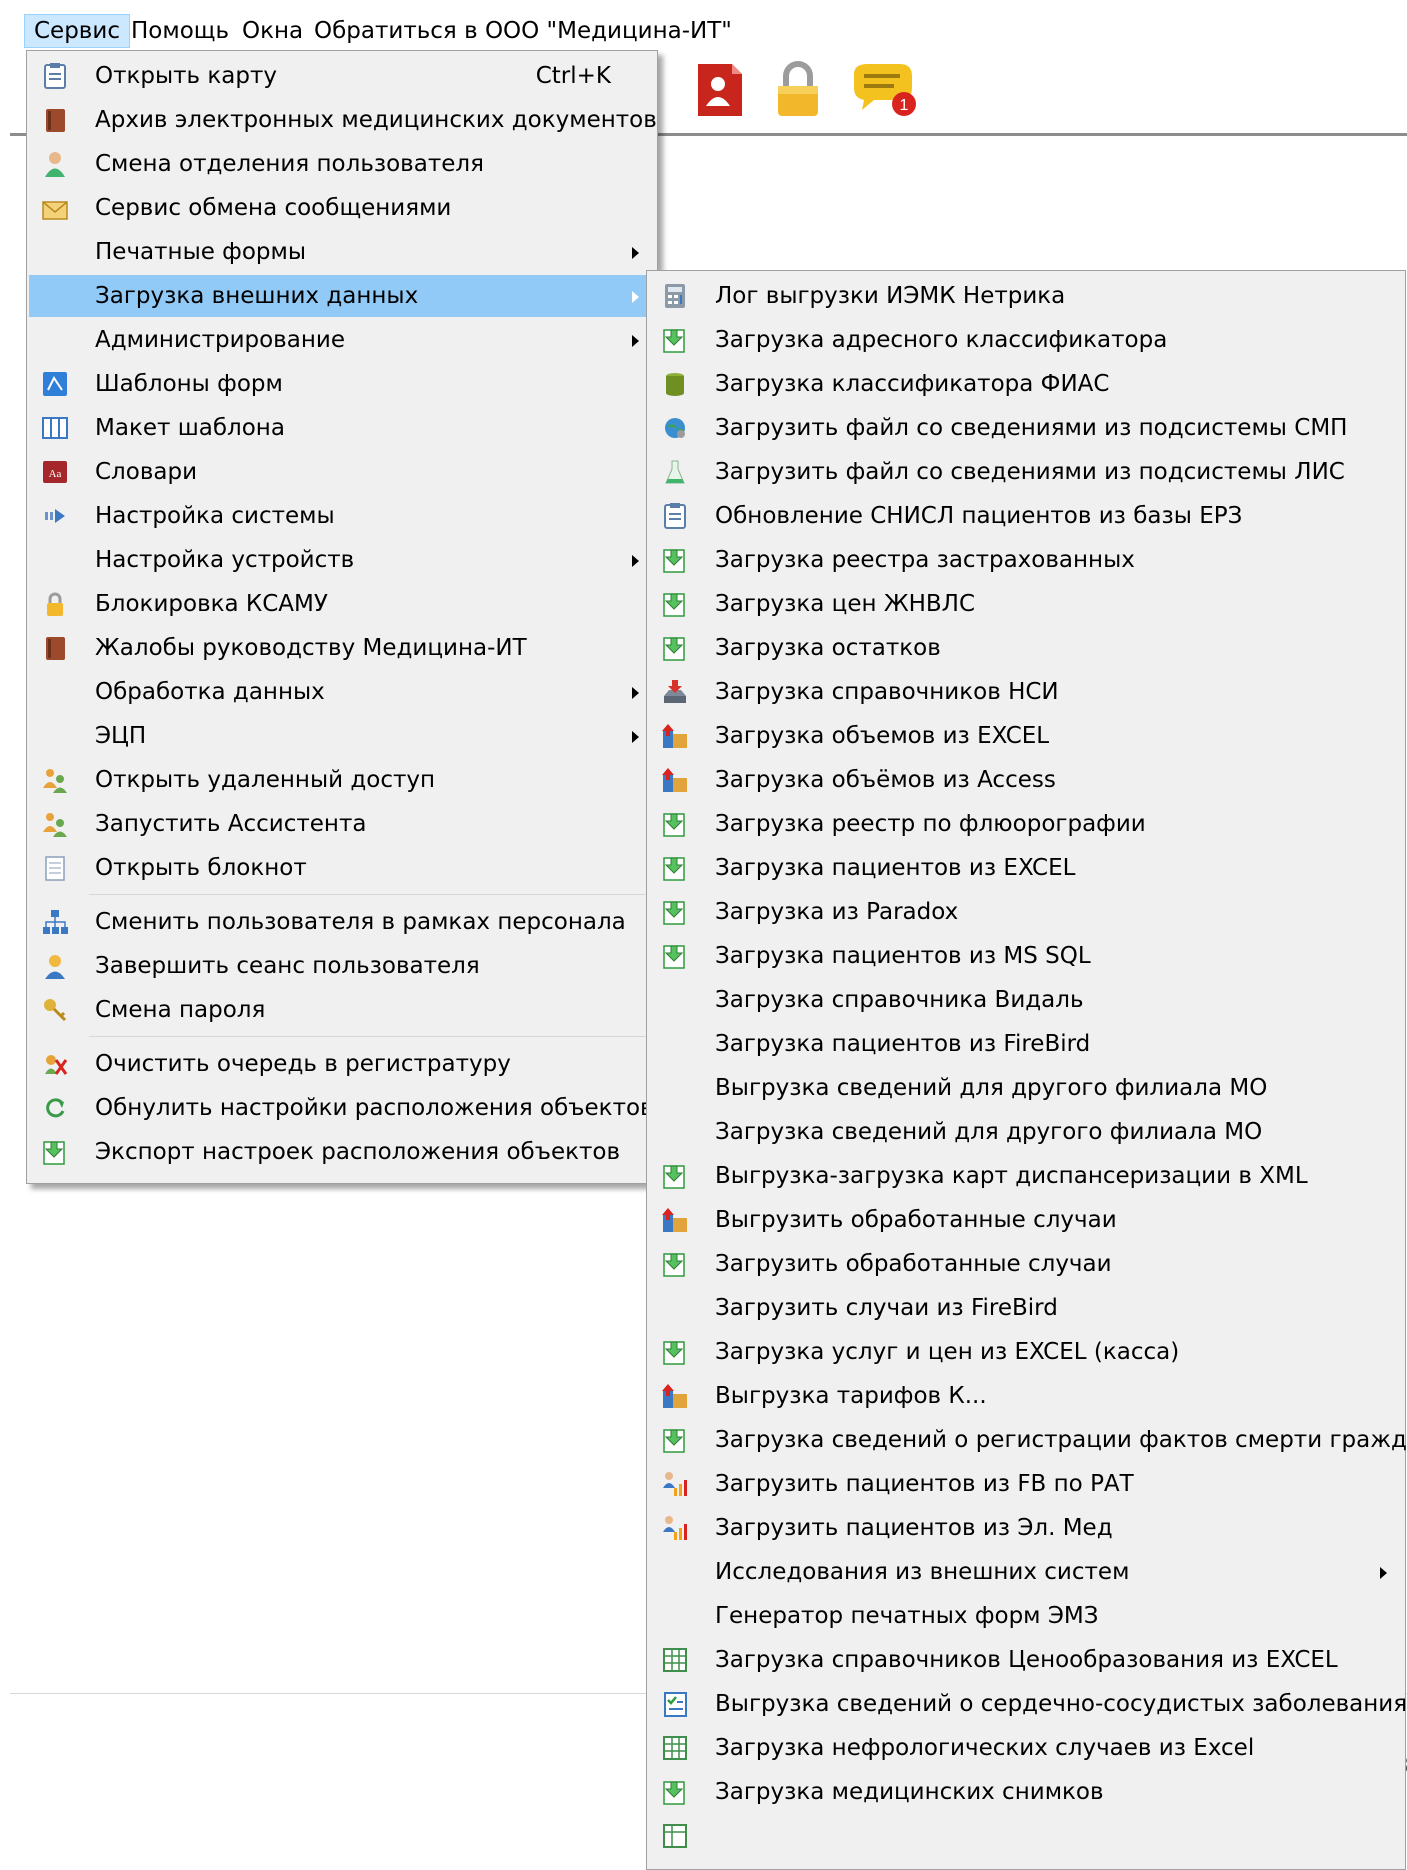  What do you see at coordinates (1026, 1220) in the screenshot?
I see `submenu-item: Выгрузить обработанные случаи` at bounding box center [1026, 1220].